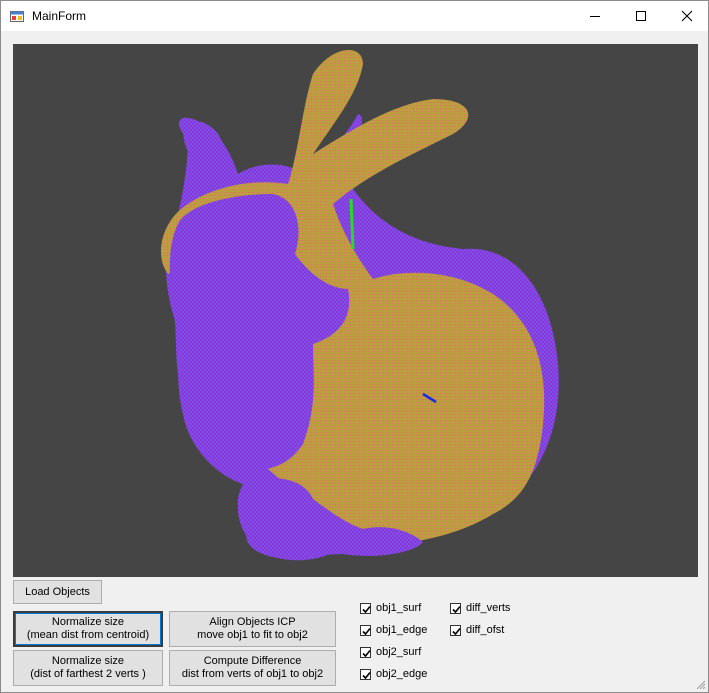 This screenshot has height=693, width=709. Describe the element at coordinates (59, 16) in the screenshot. I see `window-title: MainForm` at that location.